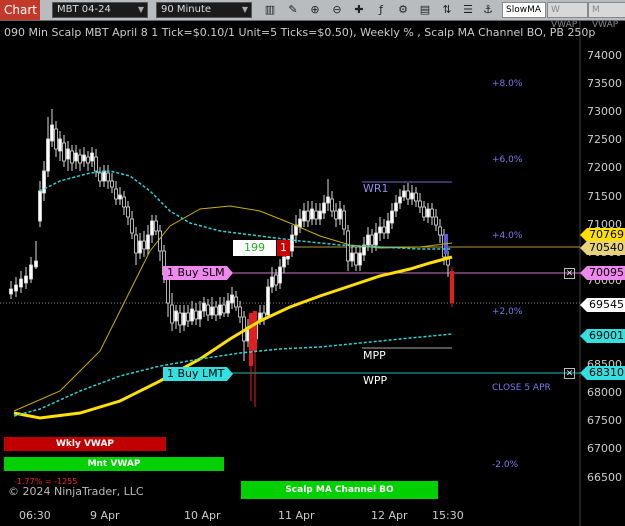 The height and width of the screenshot is (526, 625). What do you see at coordinates (337, 10) in the screenshot?
I see `zoom-out-icon: ⊖` at bounding box center [337, 10].